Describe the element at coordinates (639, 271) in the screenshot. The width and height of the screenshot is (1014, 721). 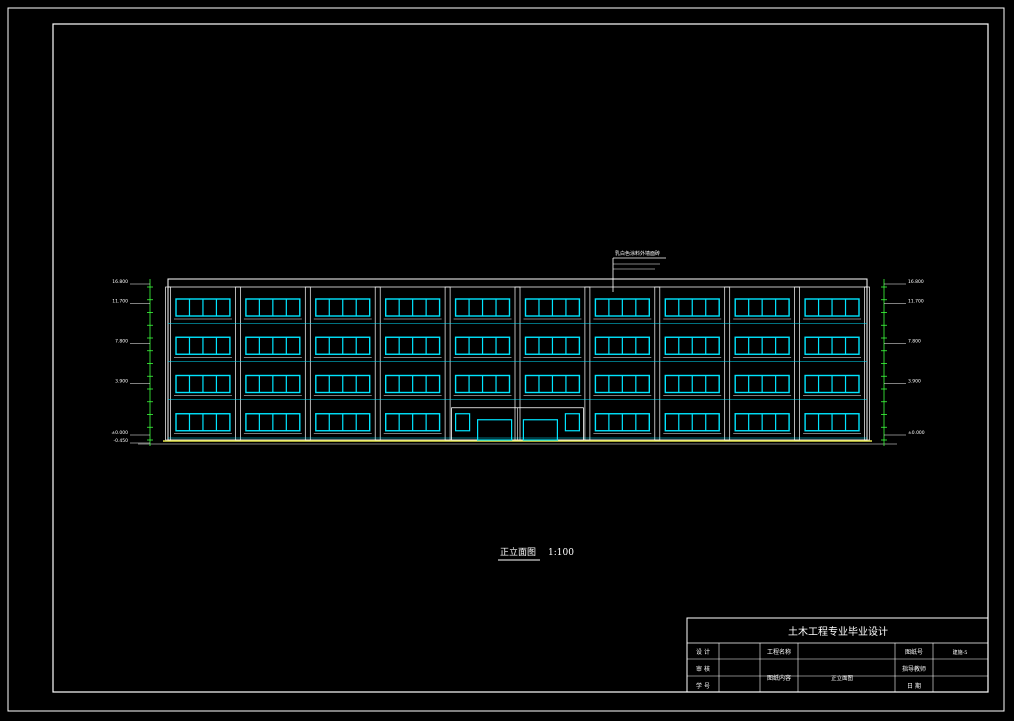
I see `material-leader: 乳白色涂料外墙面砖` at that location.